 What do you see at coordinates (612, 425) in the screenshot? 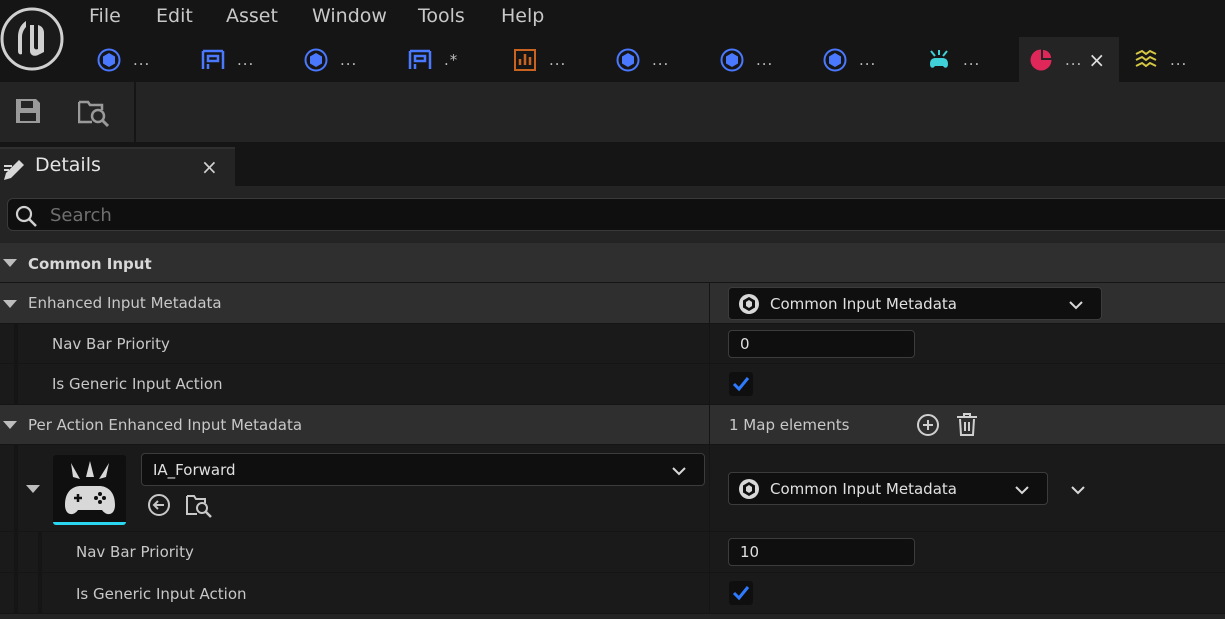
I see `per-action-metadata-row: Per Action Enhanced Input Metadata` at bounding box center [612, 425].